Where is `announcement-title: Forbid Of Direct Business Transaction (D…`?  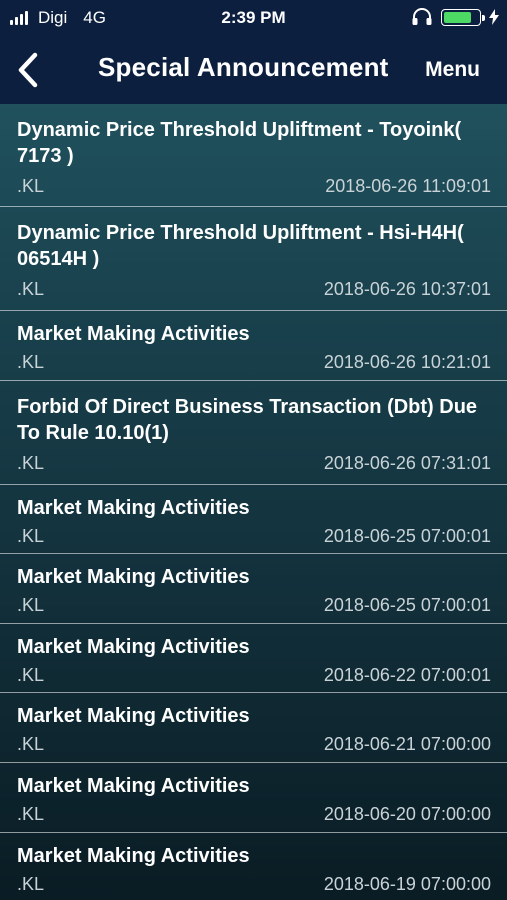
announcement-title: Forbid Of Direct Business Transaction (D… is located at coordinates (247, 419).